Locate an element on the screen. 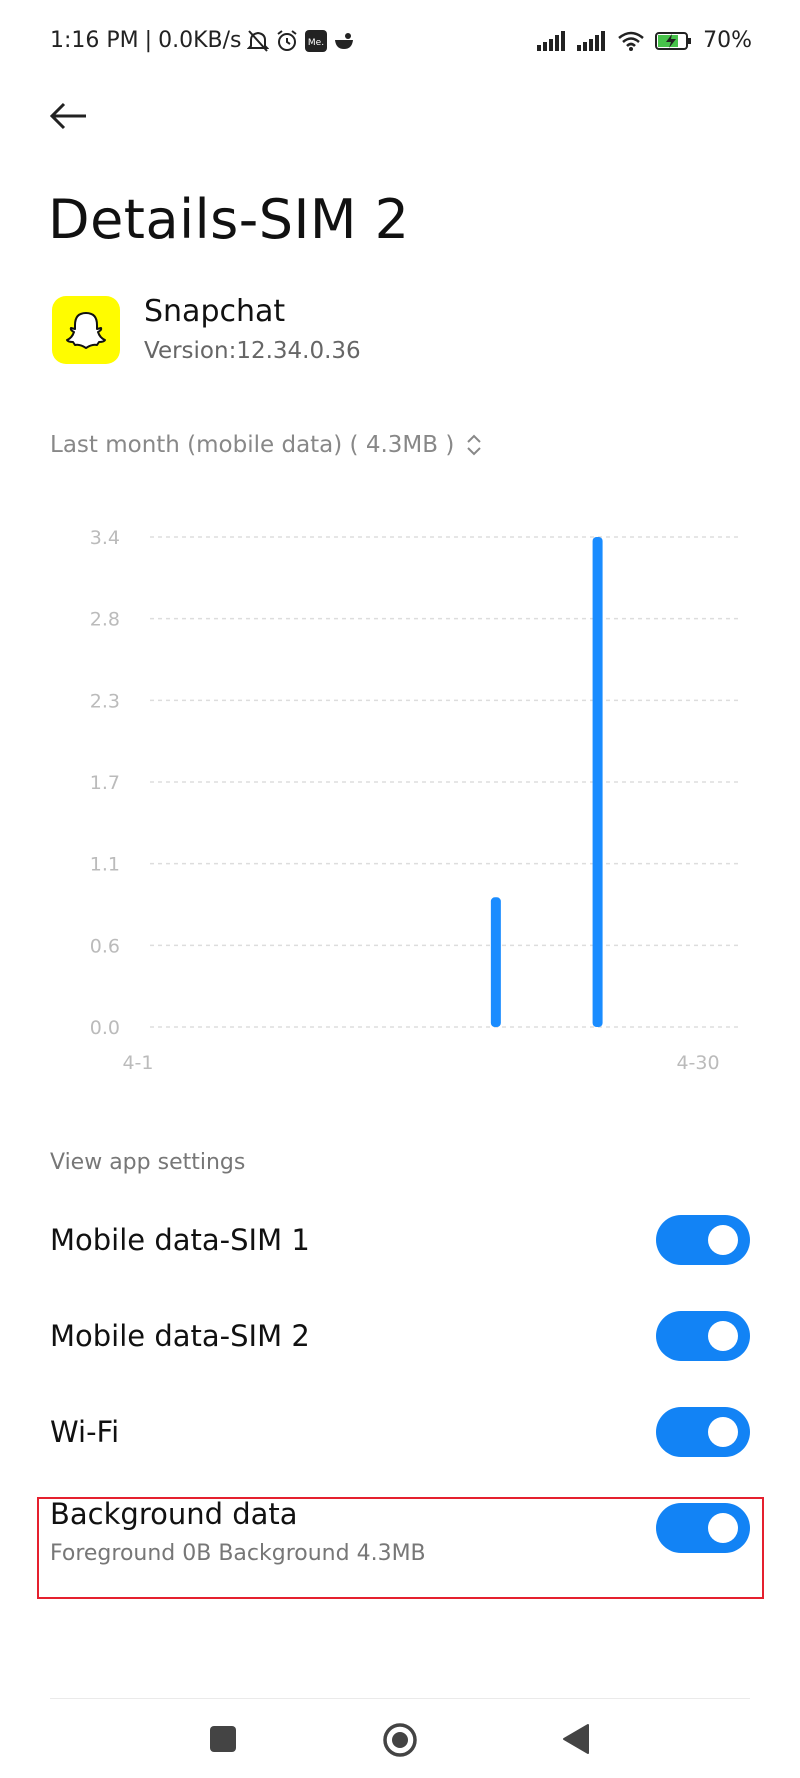  snapchat-ghost-icon is located at coordinates (86, 330).